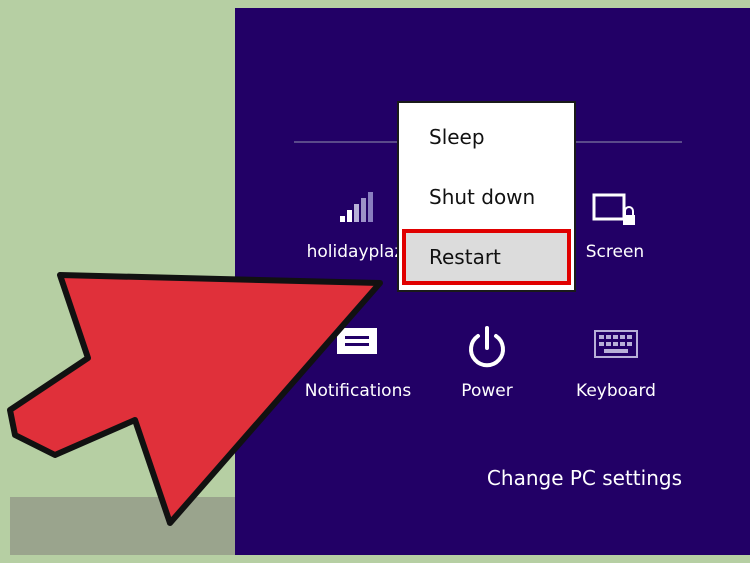 The image size is (750, 563). What do you see at coordinates (613, 209) in the screenshot?
I see `screen-lock-icon` at bounding box center [613, 209].